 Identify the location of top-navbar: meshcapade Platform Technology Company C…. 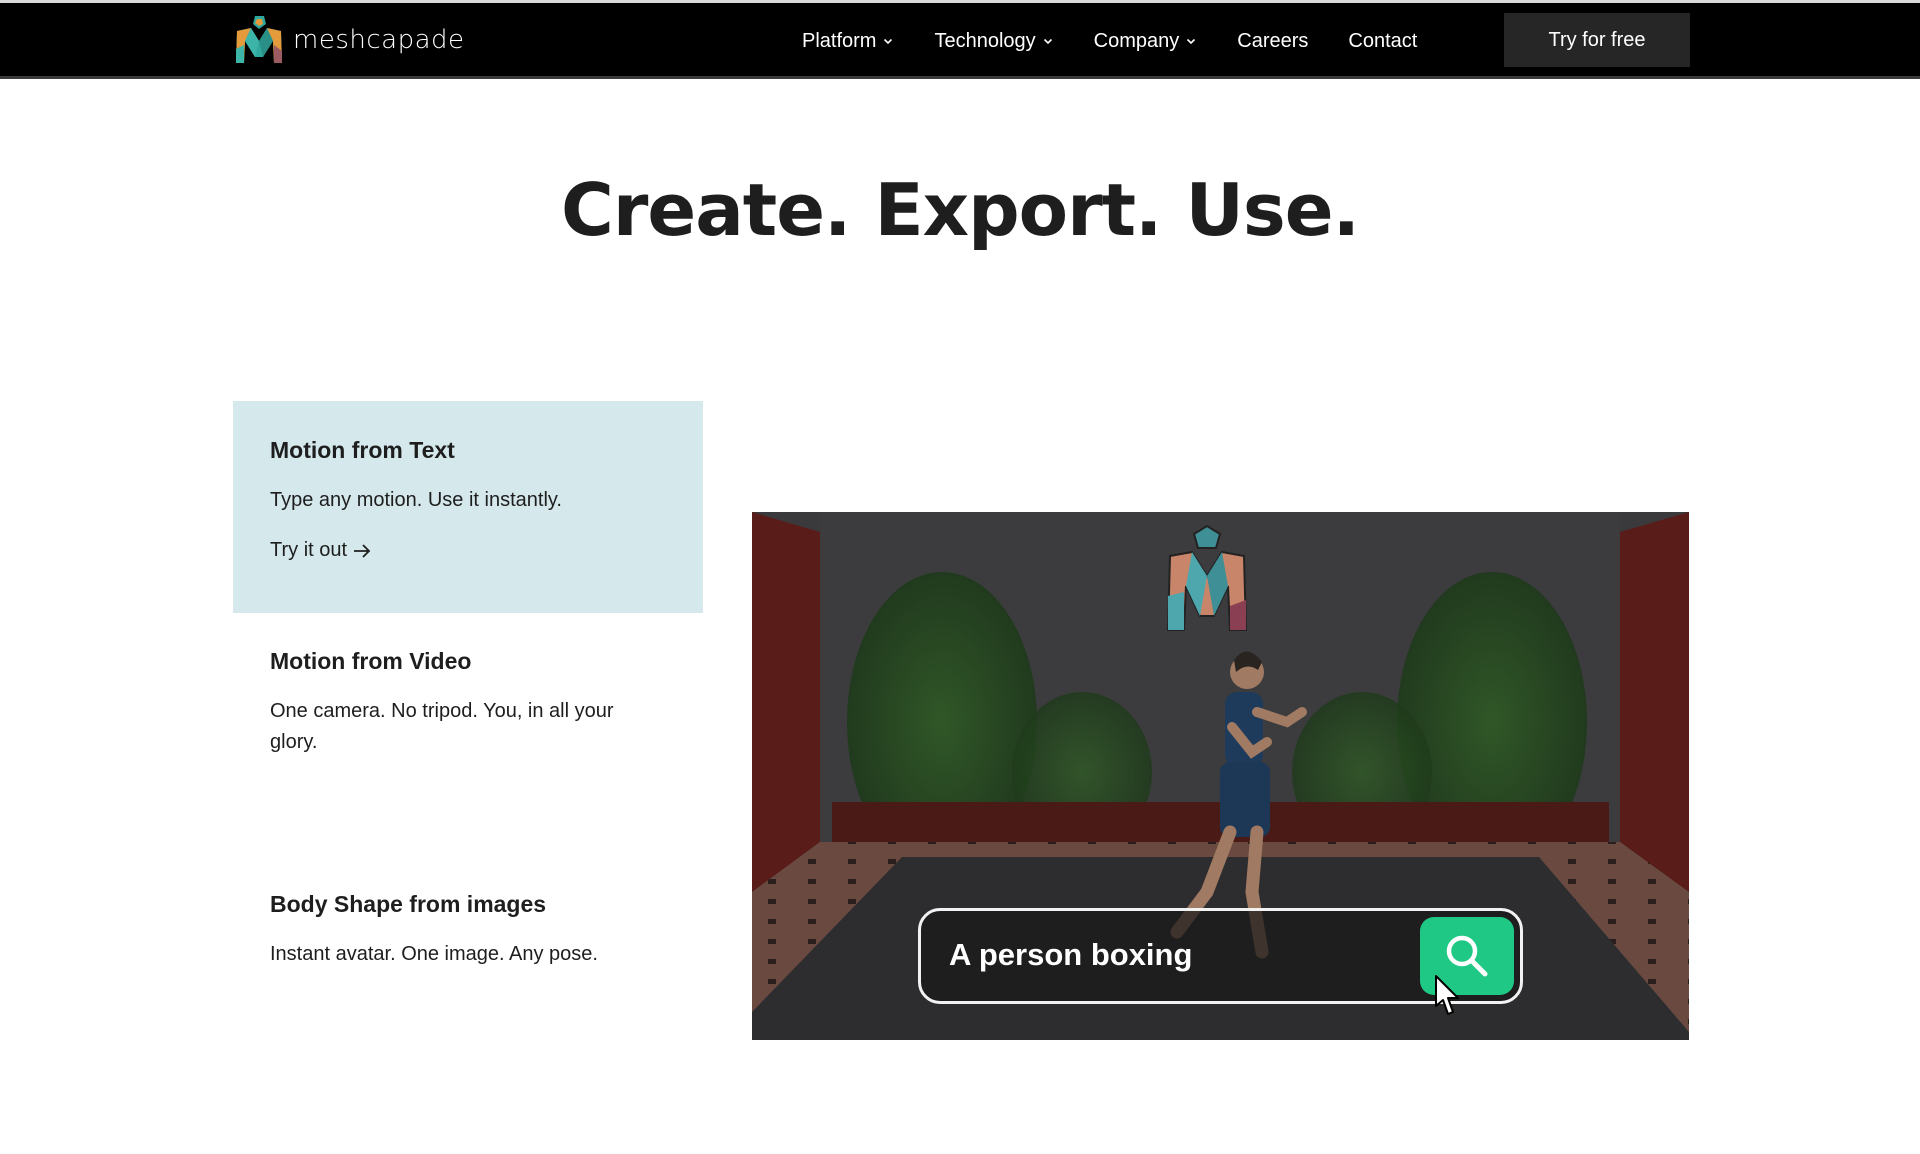
(960, 39).